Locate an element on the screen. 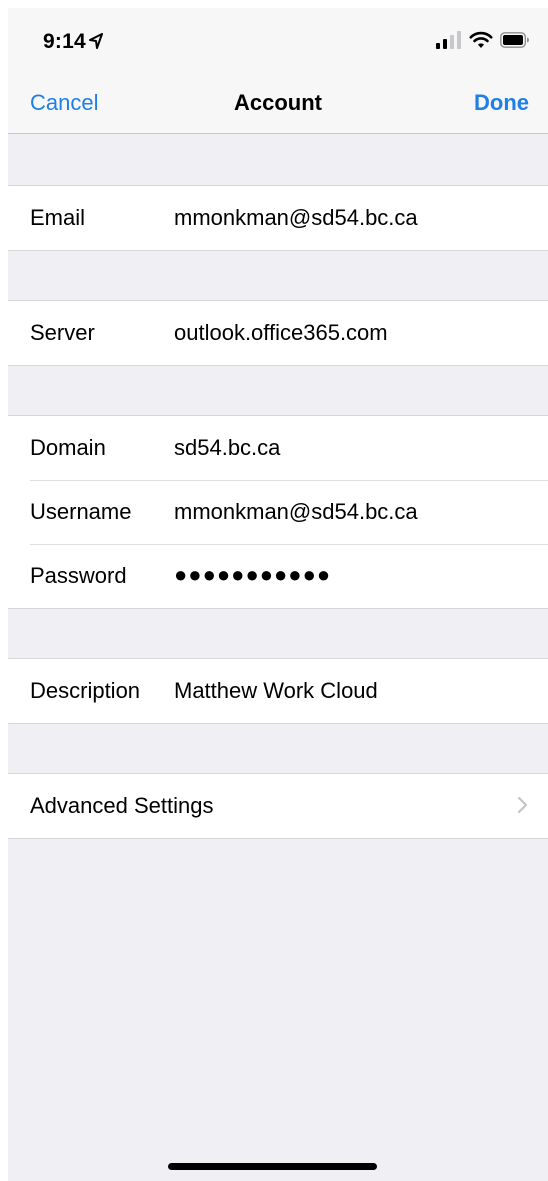 The height and width of the screenshot is (1181, 548). advanced-group: Advanced Settings is located at coordinates (278, 806).